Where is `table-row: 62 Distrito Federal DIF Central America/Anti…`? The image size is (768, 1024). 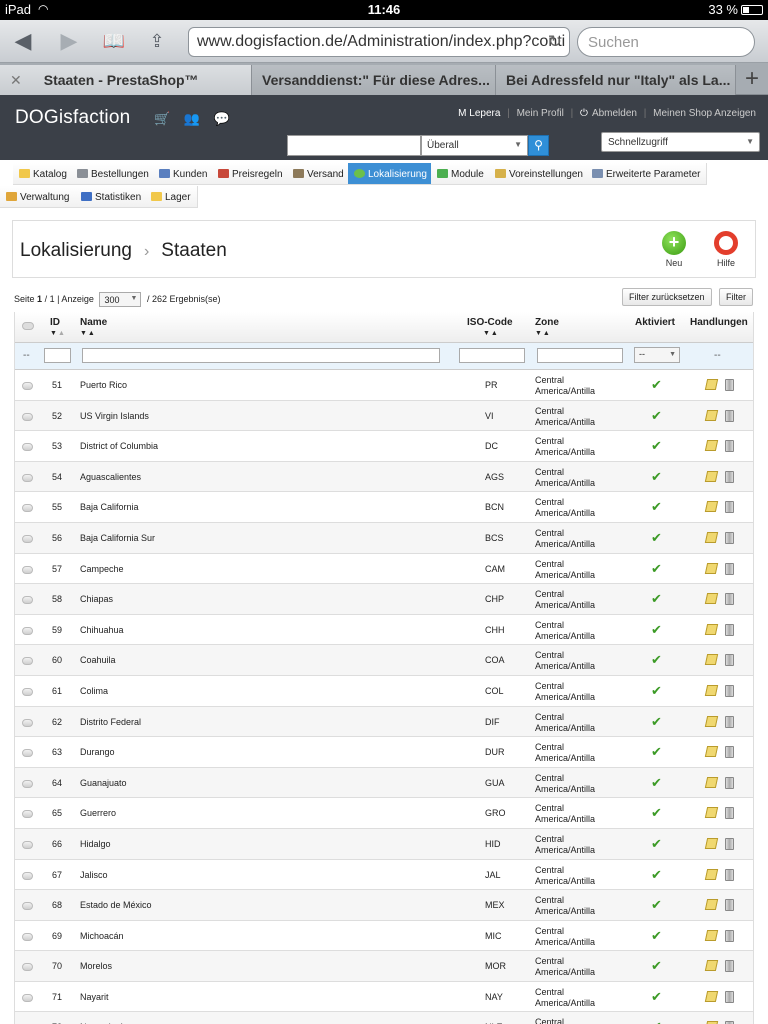
table-row: 62 Distrito Federal DIF Central America/Anti… is located at coordinates (384, 722).